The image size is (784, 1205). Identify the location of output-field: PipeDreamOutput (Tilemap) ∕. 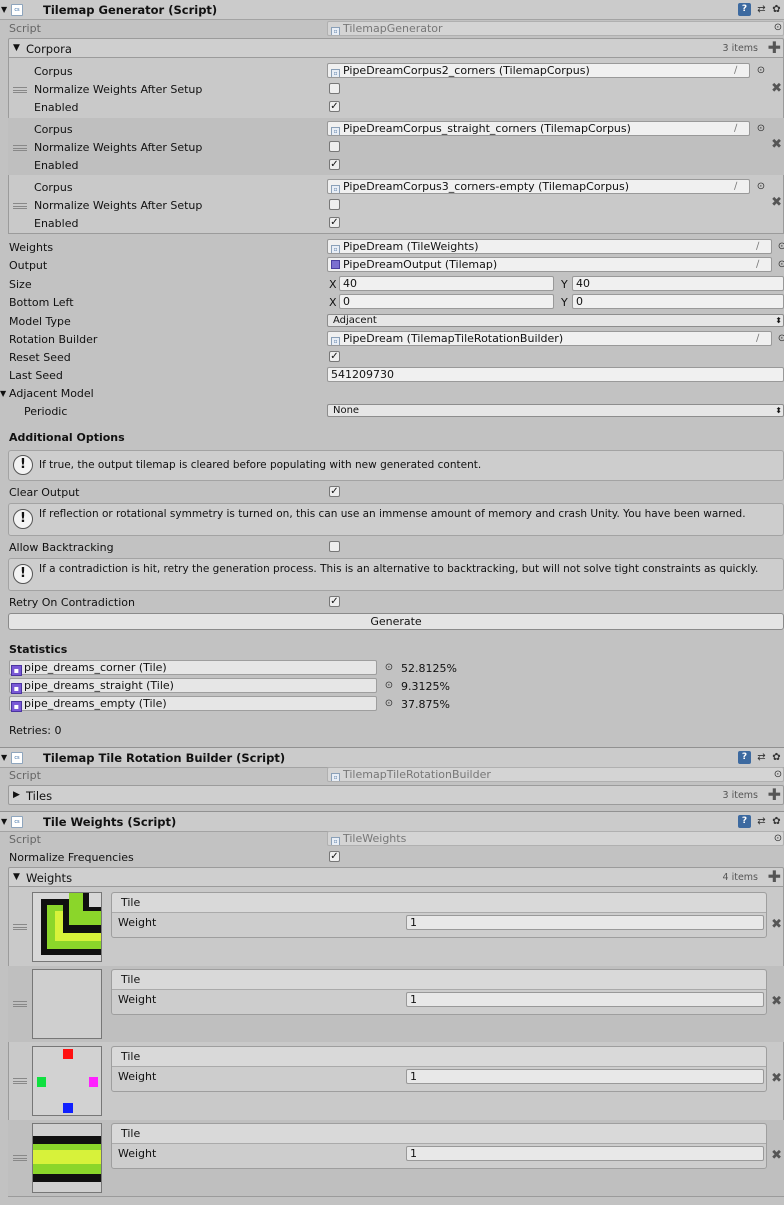
(549, 264).